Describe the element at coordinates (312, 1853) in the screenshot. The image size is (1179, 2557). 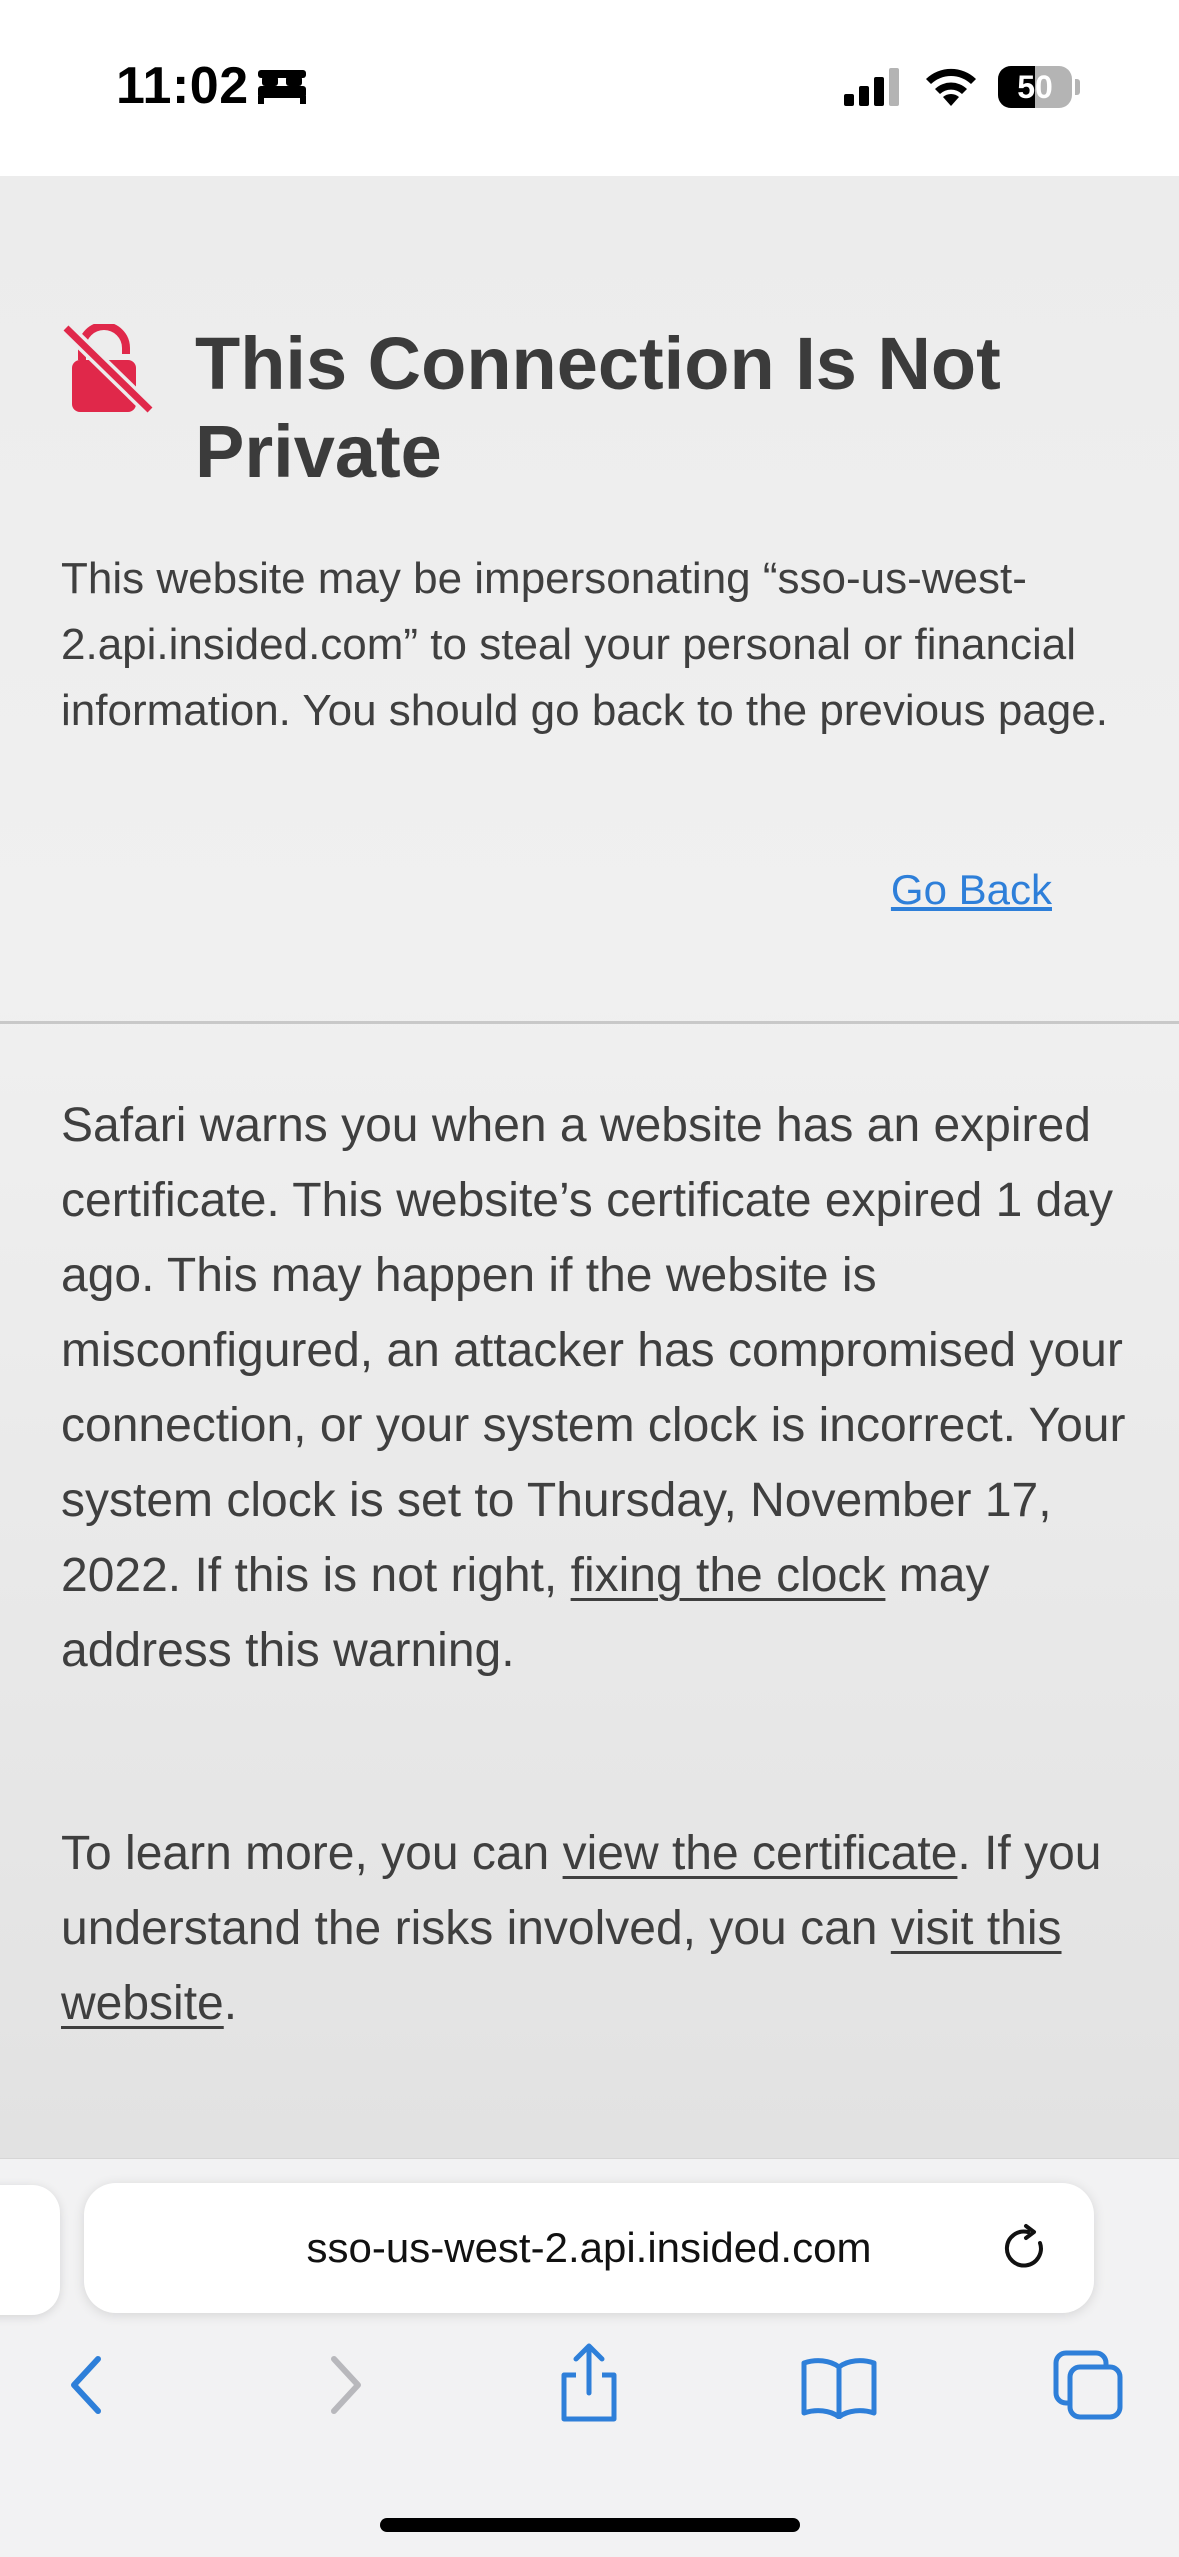
I see `learn-text-1: To learn more, you can` at that location.